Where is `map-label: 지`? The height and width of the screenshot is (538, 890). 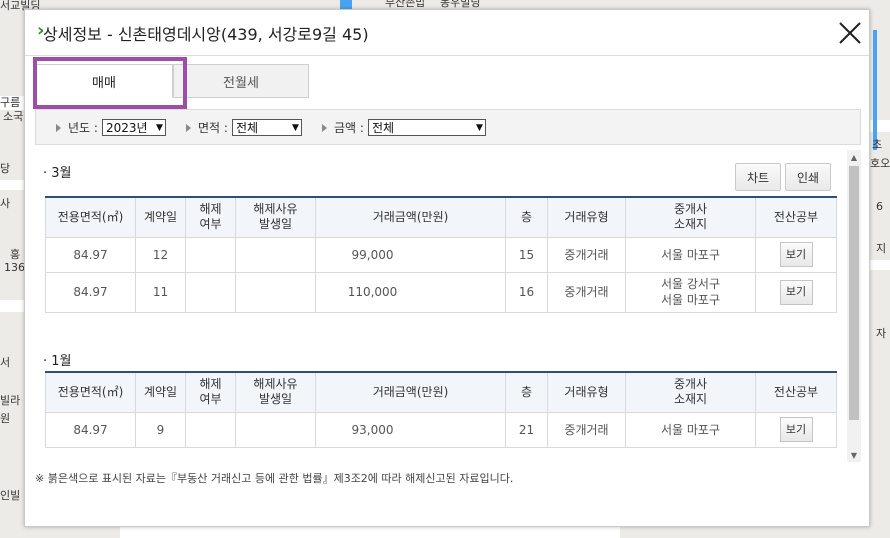 map-label: 지 is located at coordinates (881, 248).